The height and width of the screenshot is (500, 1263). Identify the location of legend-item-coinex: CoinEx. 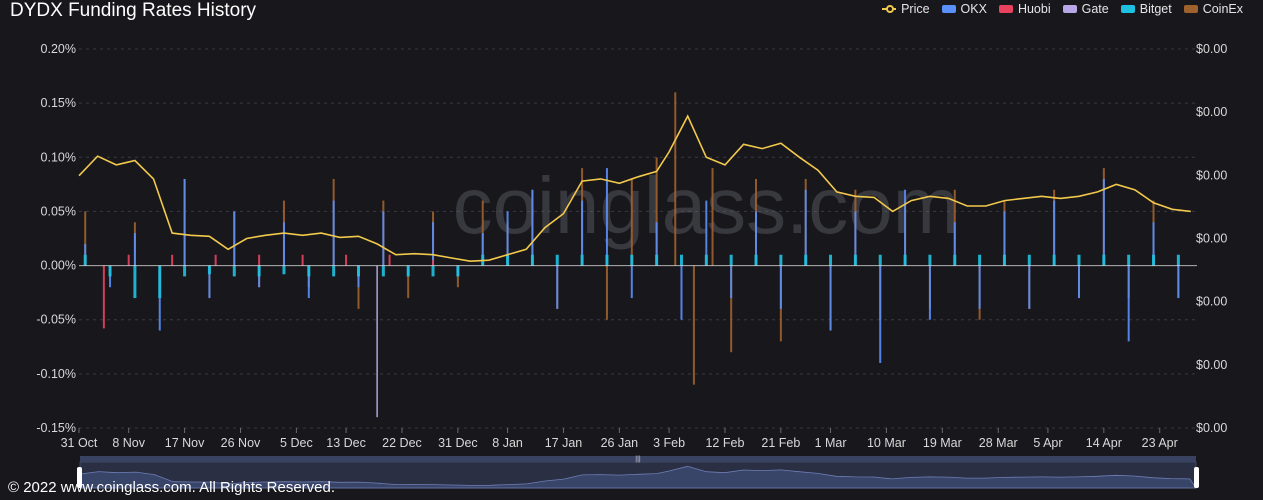
(1213, 9).